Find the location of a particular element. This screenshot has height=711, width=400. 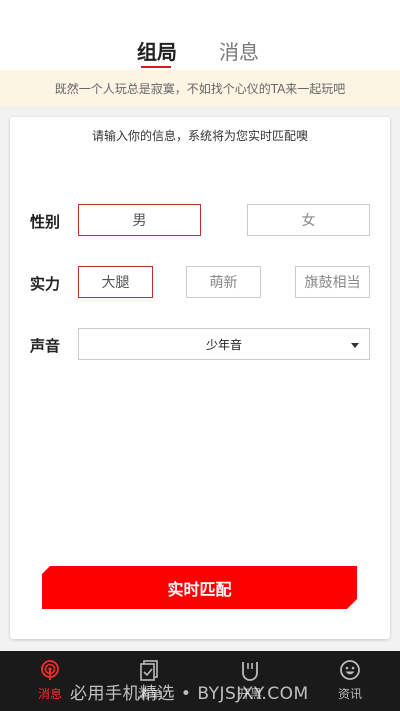

tab-group: 组局 is located at coordinates (157, 50).